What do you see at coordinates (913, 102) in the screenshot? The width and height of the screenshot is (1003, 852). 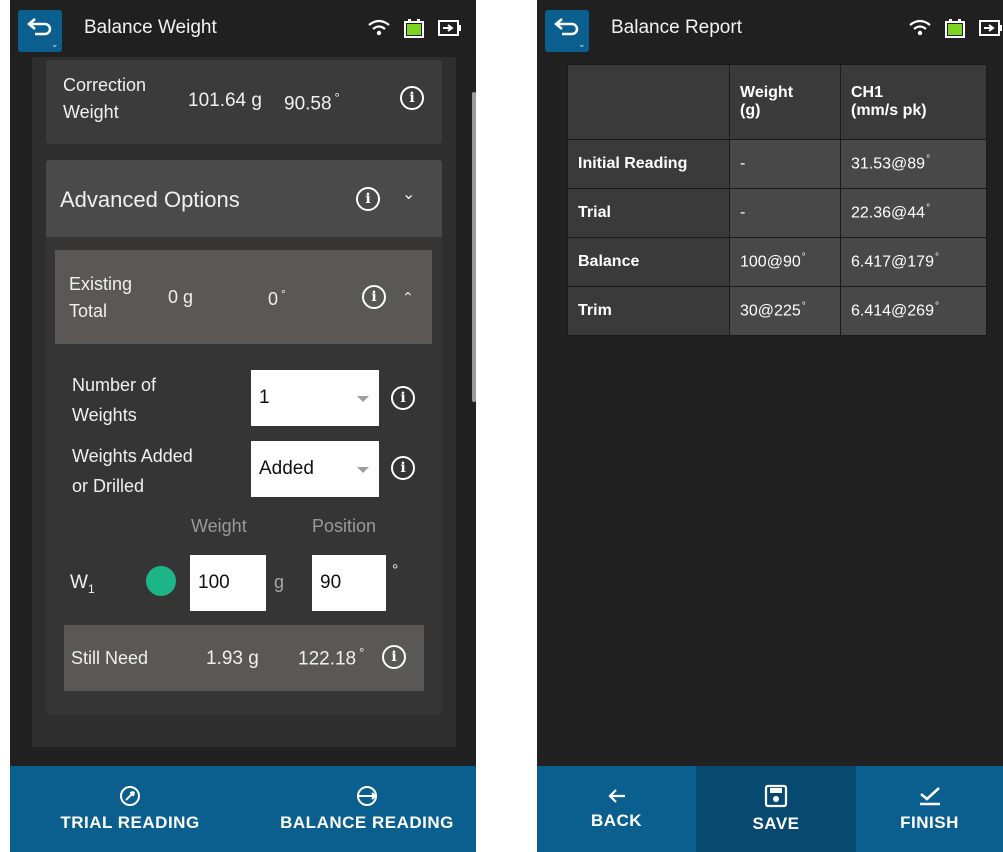 I see `table-header-ch1: CH1 (mm/s pk)` at bounding box center [913, 102].